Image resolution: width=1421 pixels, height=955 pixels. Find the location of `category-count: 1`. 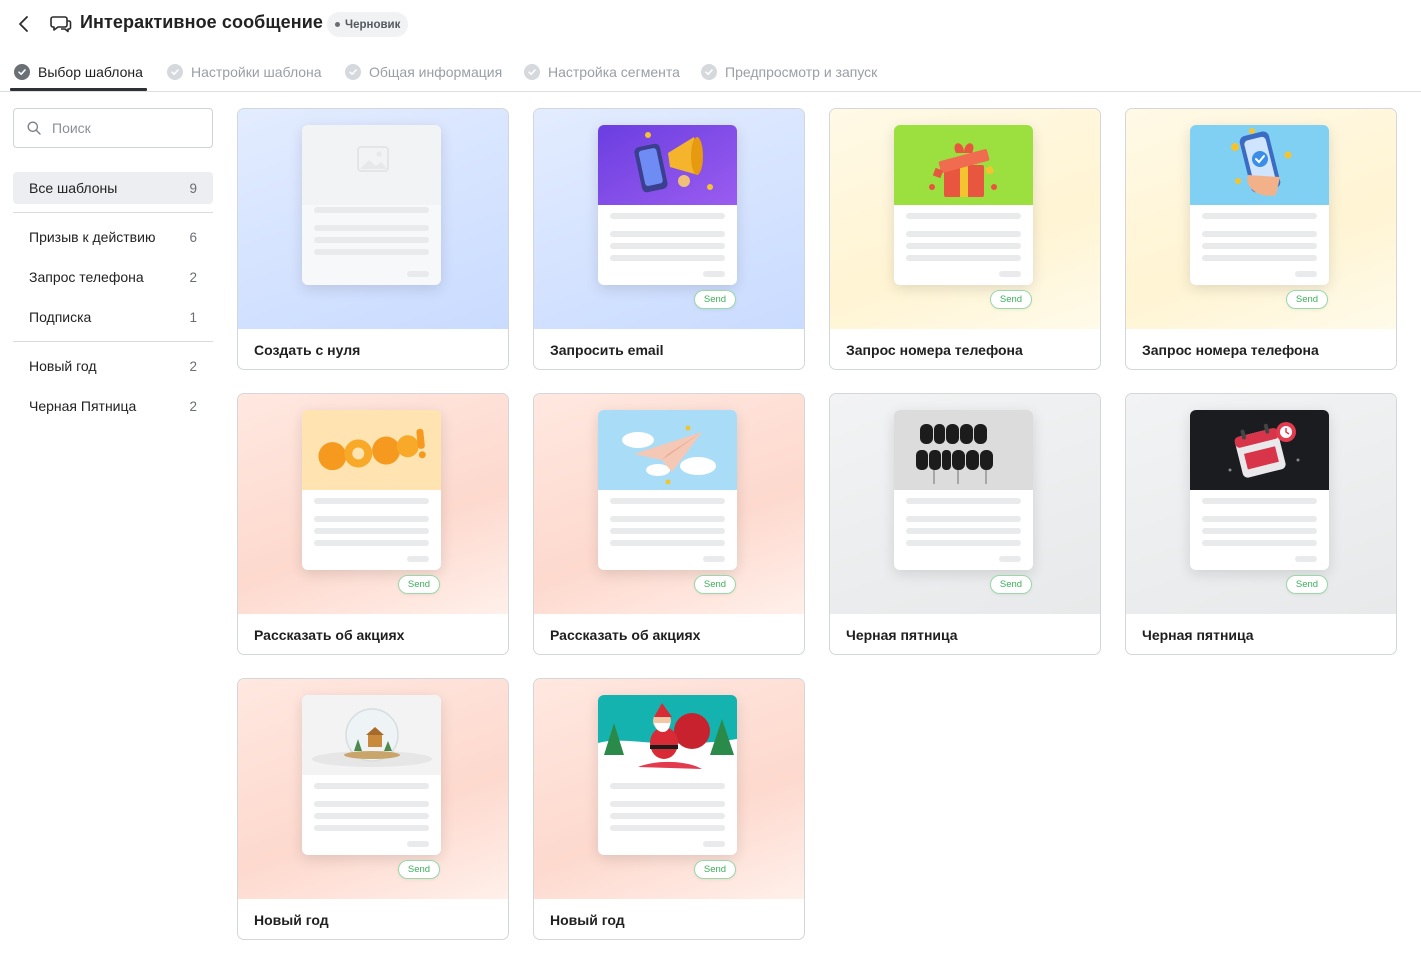

category-count: 1 is located at coordinates (193, 317).